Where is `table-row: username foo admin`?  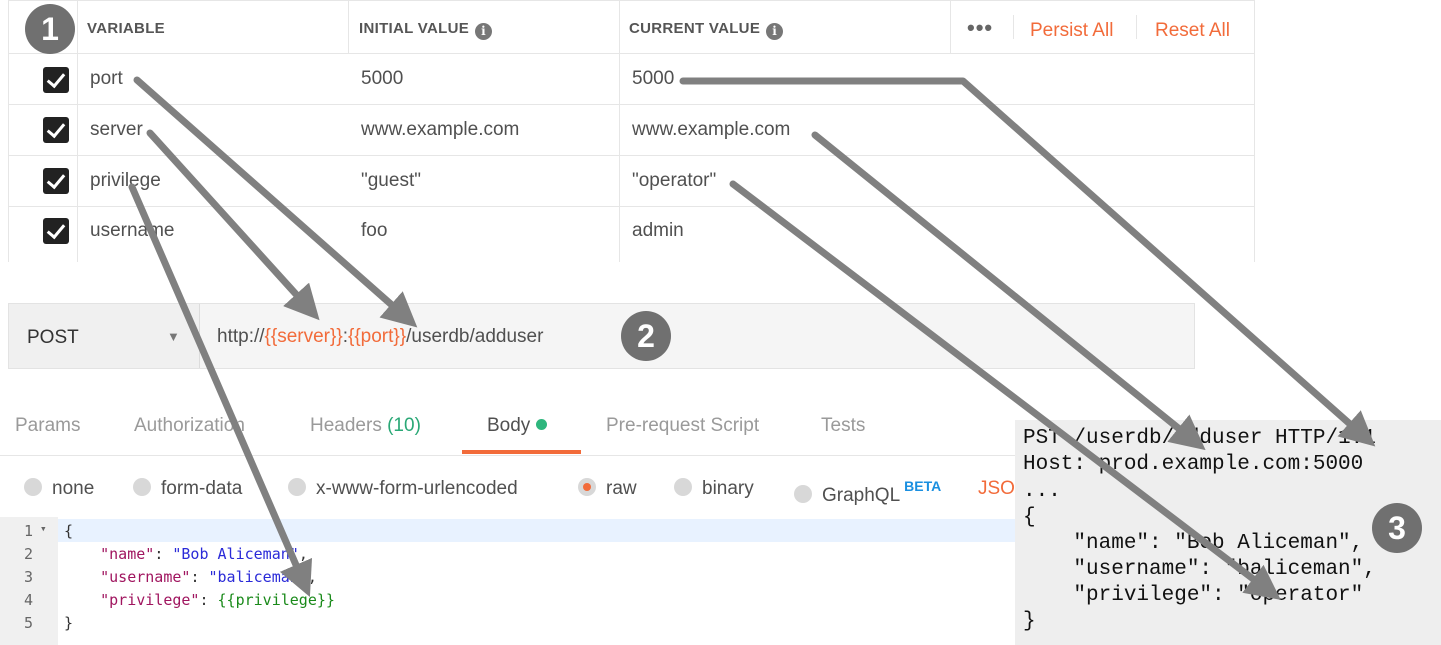
table-row: username foo admin is located at coordinates (631, 234).